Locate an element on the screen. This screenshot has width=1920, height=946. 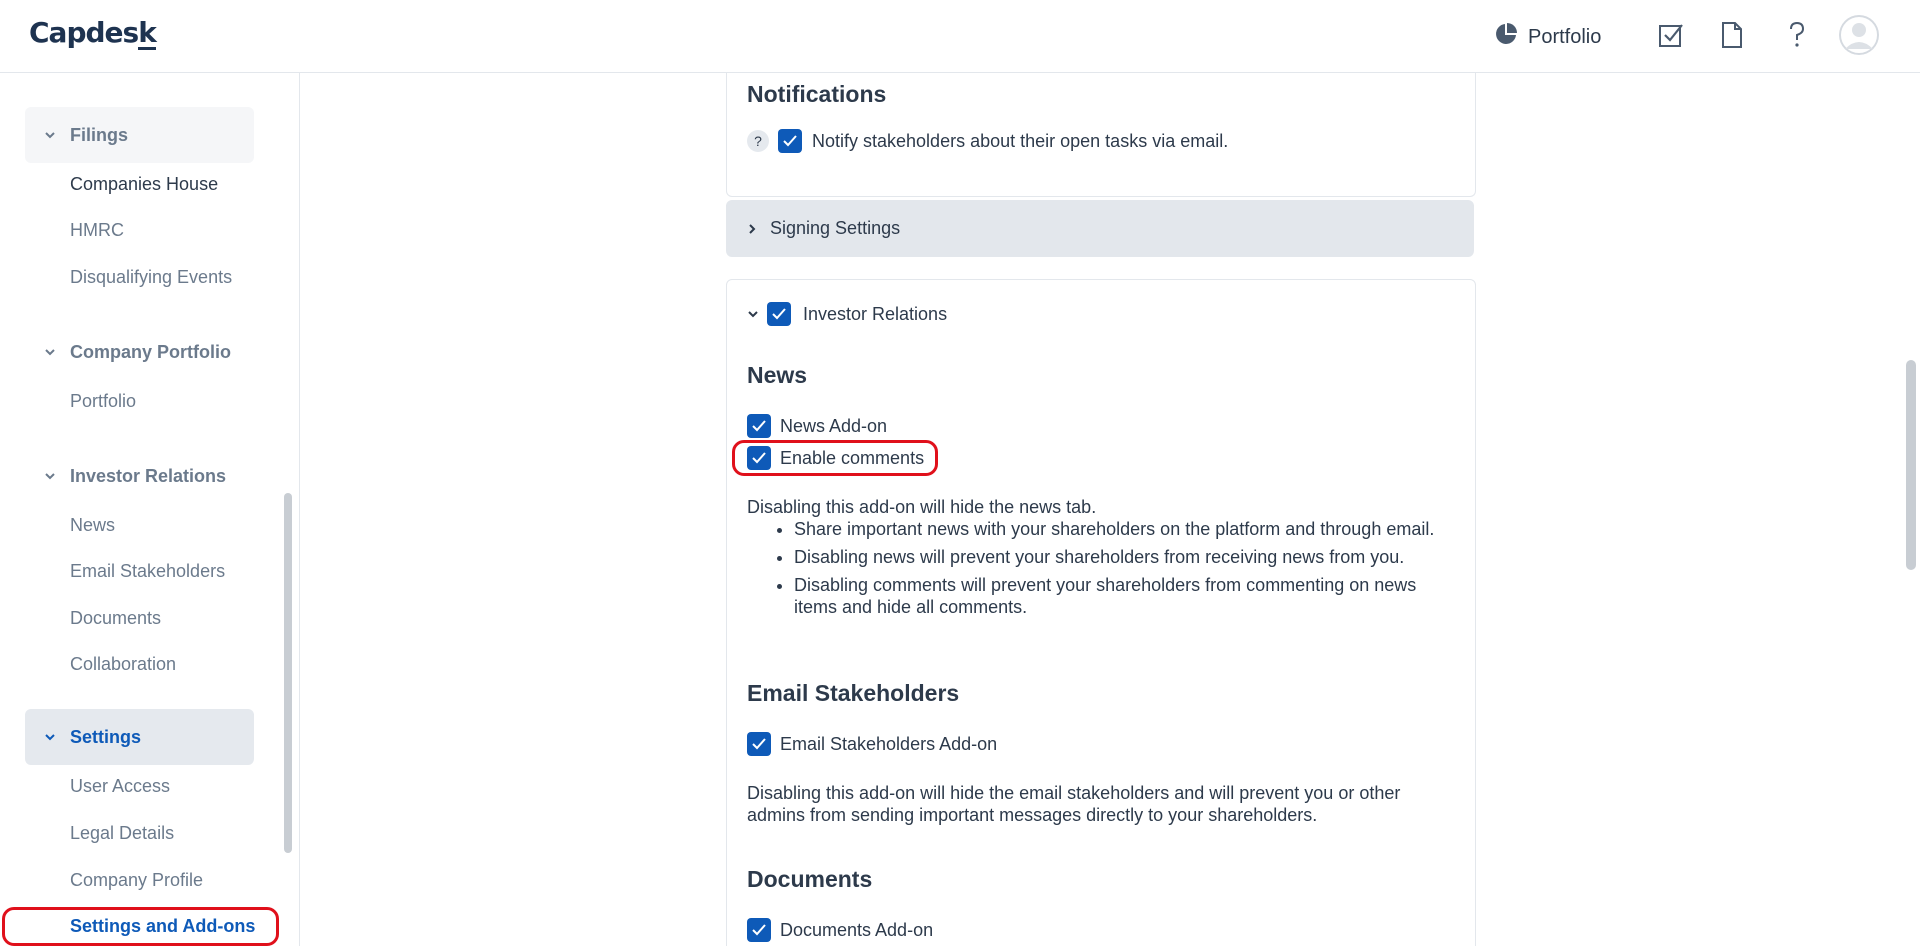
investor-relations-header: Investor Relations is located at coordinates (847, 314).